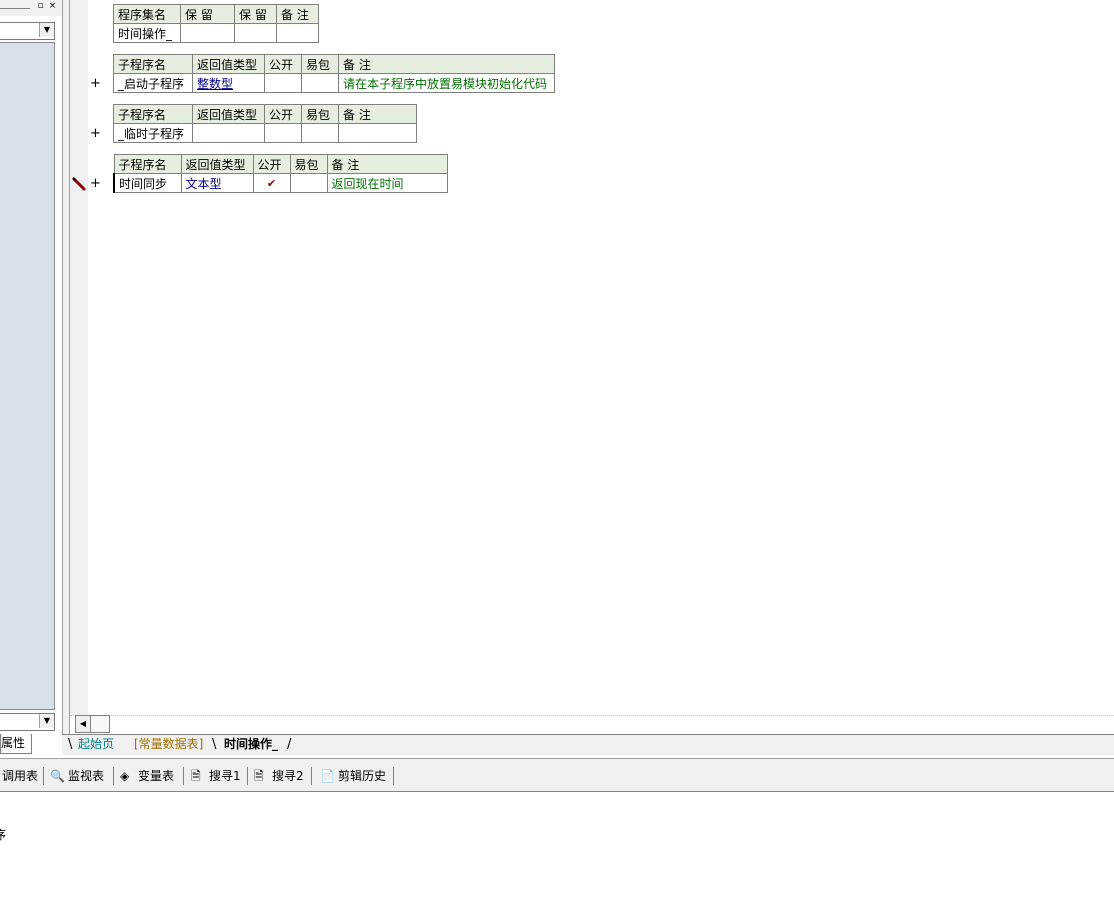 This screenshot has width=1114, height=915. Describe the element at coordinates (153, 83) in the screenshot. I see `sub-name-cell: _启动子程序` at that location.